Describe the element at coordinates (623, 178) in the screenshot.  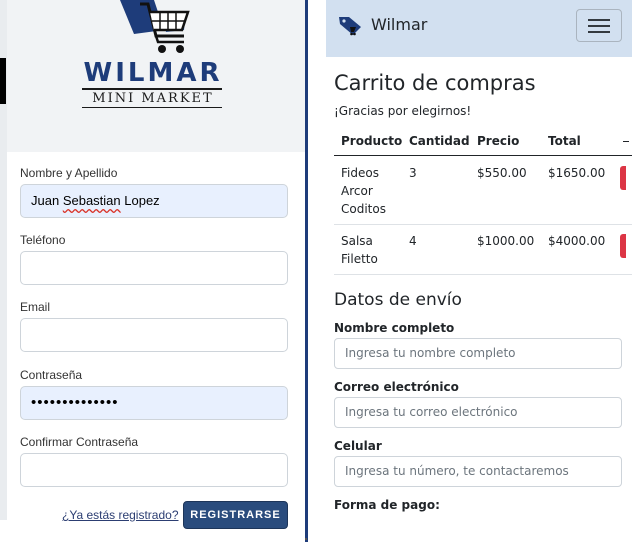
I see `row1-delete-button` at that location.